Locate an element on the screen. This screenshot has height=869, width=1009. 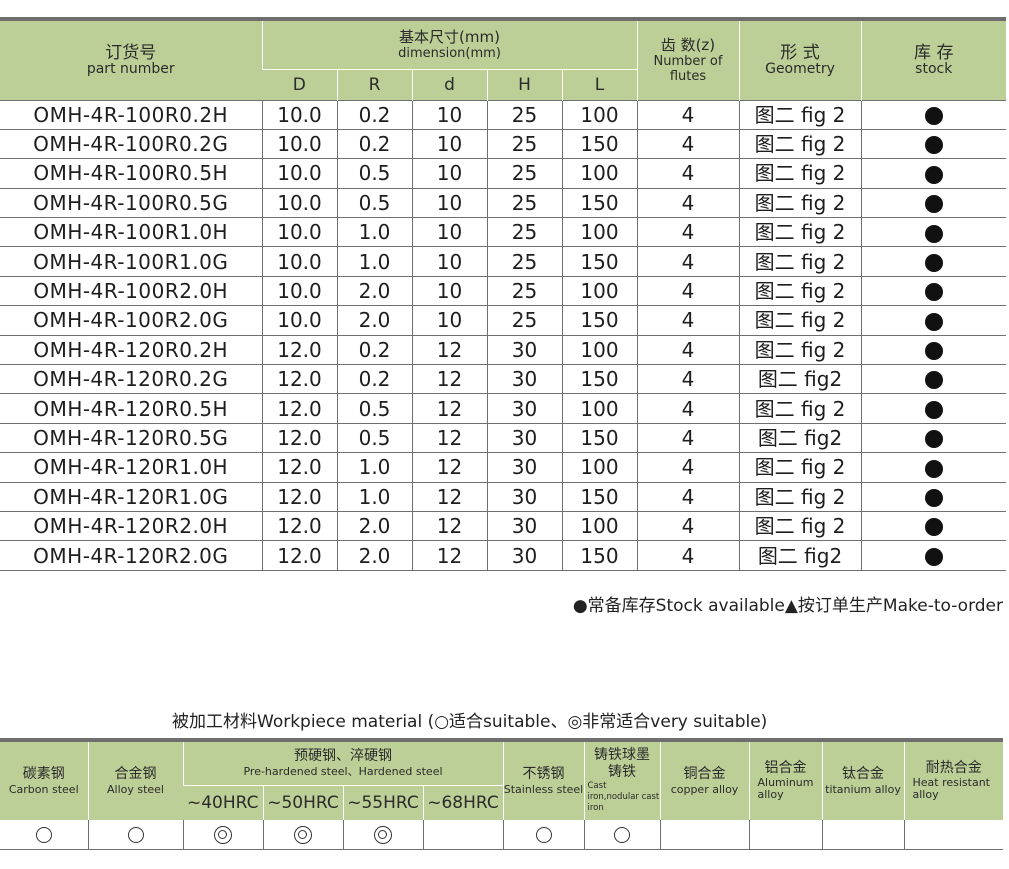
col-header-L: L is located at coordinates (599, 84).